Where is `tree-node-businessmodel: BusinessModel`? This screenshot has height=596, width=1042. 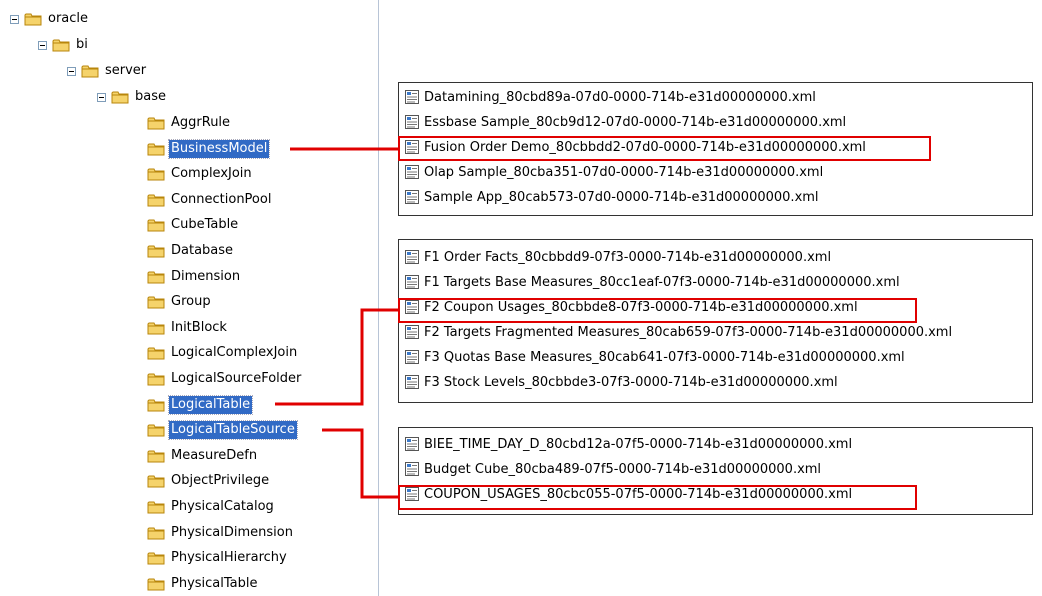
tree-node-businessmodel: BusinessModel is located at coordinates (209, 148).